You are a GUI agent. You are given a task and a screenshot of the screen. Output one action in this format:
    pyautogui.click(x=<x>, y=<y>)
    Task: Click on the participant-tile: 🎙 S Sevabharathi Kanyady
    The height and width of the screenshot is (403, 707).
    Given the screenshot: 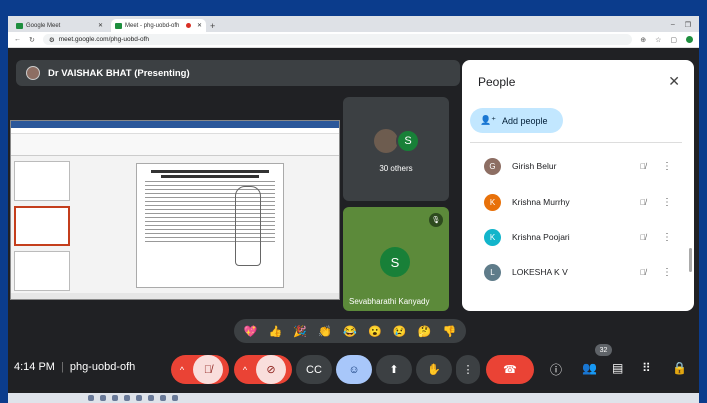 What is the action you would take?
    pyautogui.click(x=396, y=259)
    